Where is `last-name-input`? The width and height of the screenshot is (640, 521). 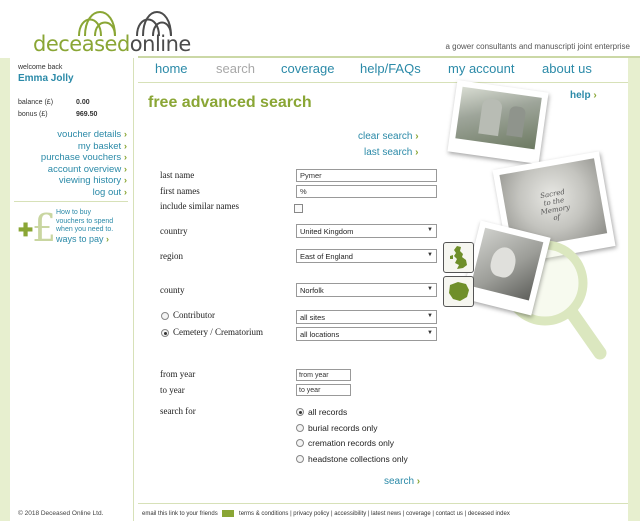 last-name-input is located at coordinates (366, 175).